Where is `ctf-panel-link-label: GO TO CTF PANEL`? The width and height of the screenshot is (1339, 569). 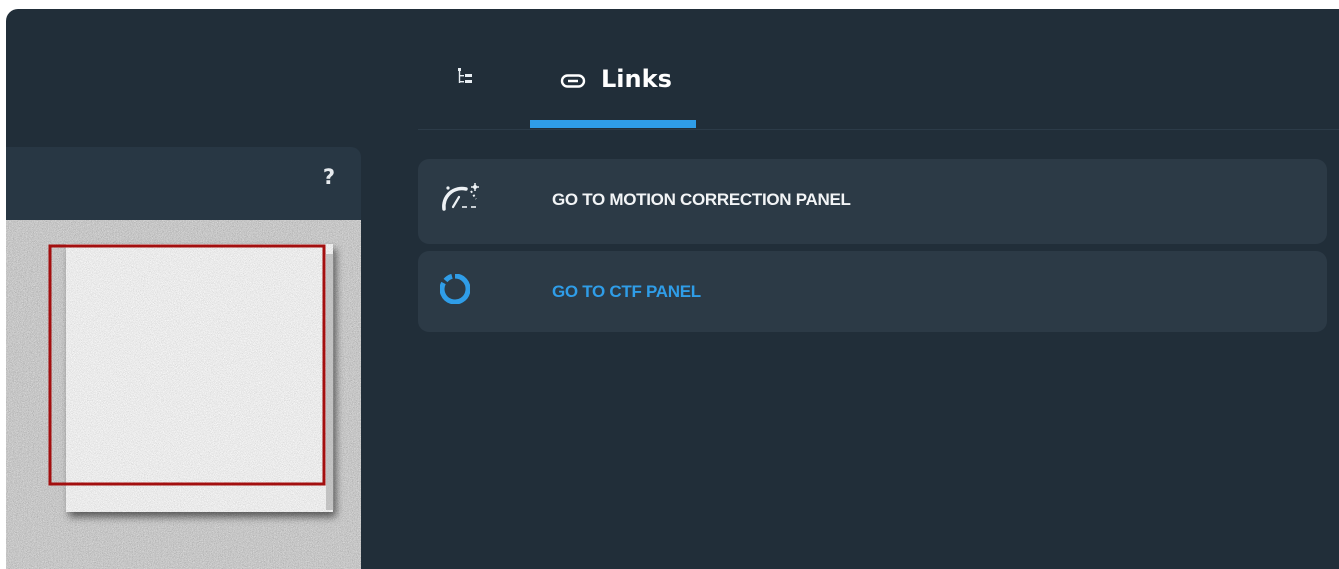
ctf-panel-link-label: GO TO CTF PANEL is located at coordinates (626, 291).